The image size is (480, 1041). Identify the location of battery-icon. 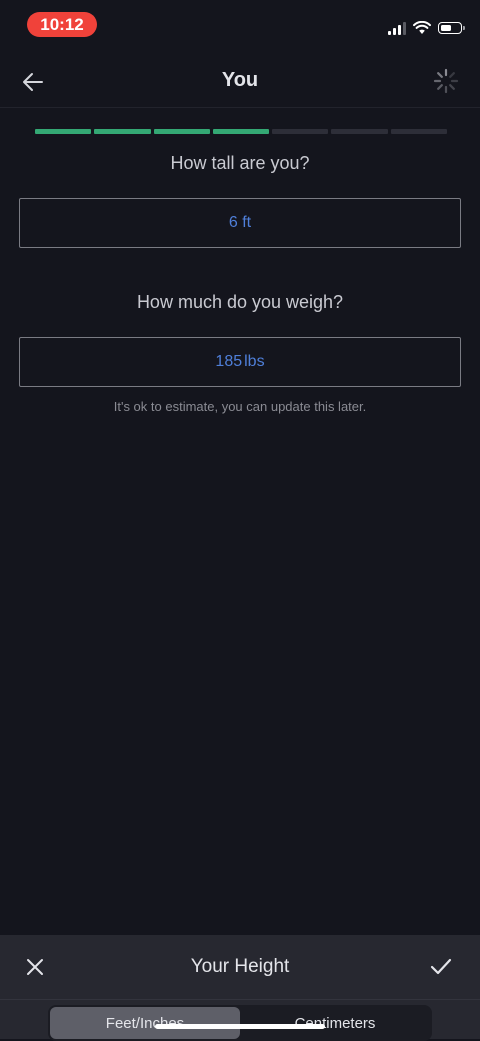
(451, 28).